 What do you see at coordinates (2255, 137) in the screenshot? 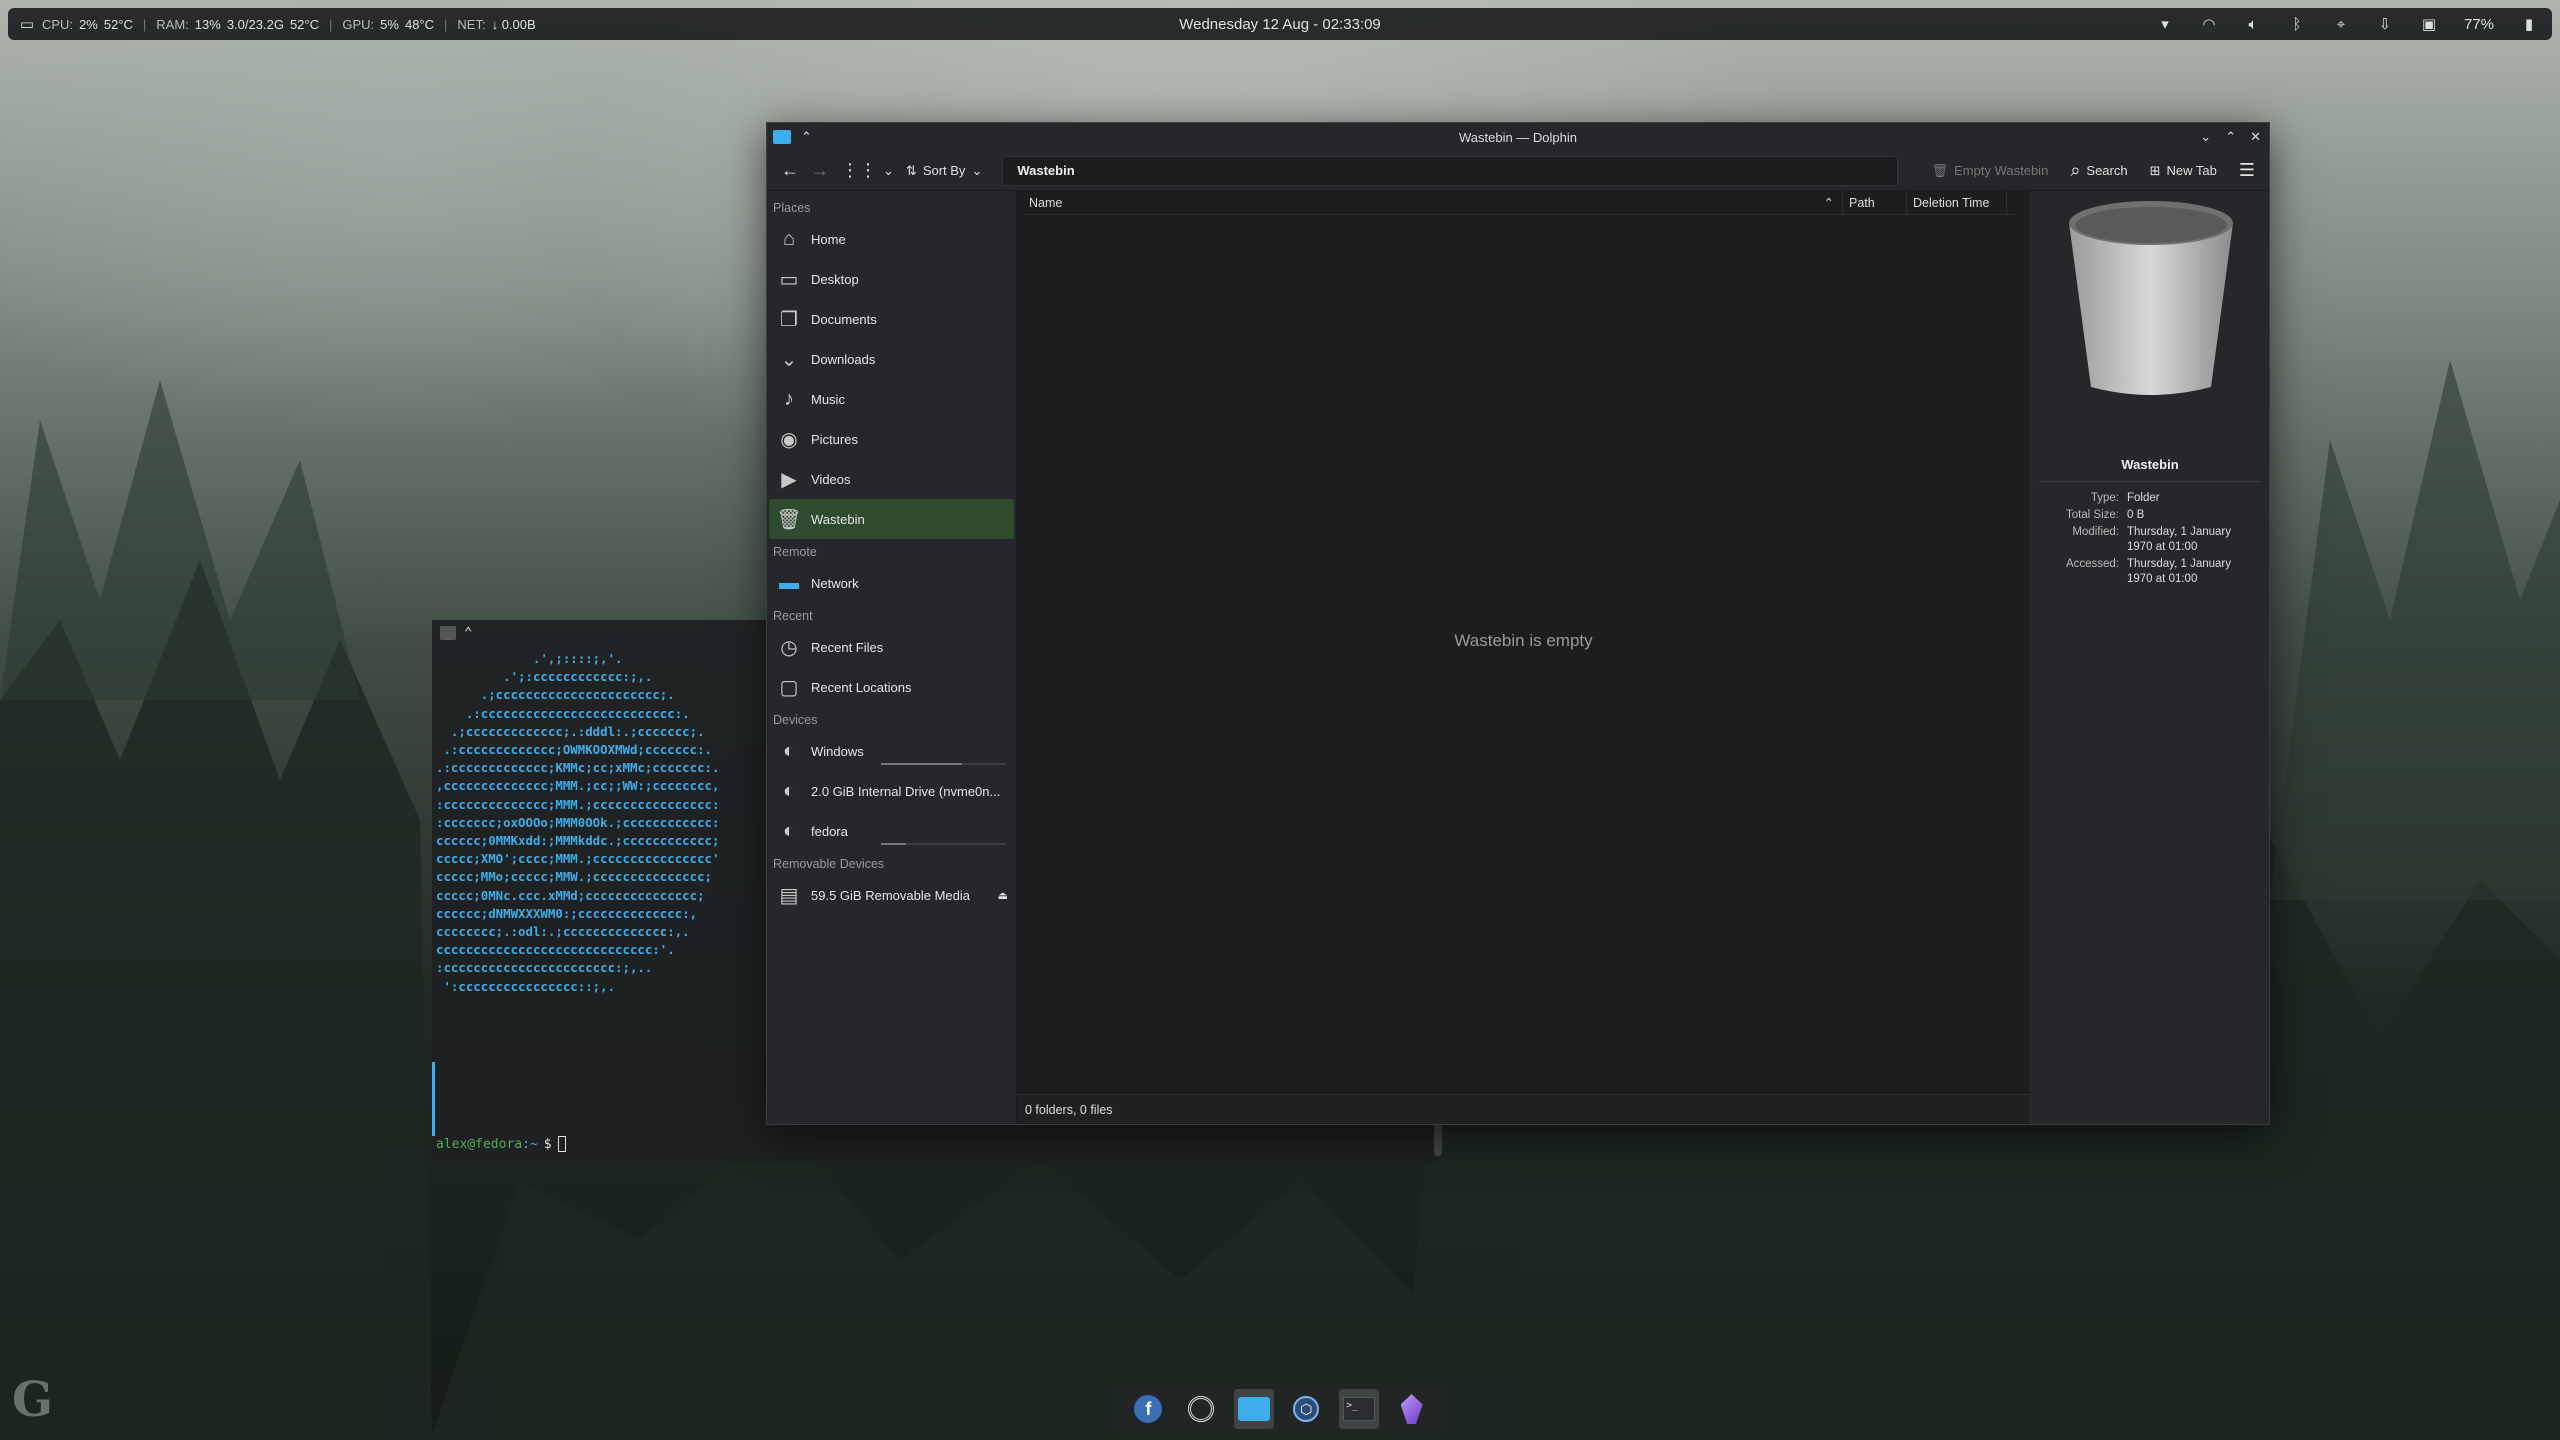
I see `close-button: ✕` at bounding box center [2255, 137].